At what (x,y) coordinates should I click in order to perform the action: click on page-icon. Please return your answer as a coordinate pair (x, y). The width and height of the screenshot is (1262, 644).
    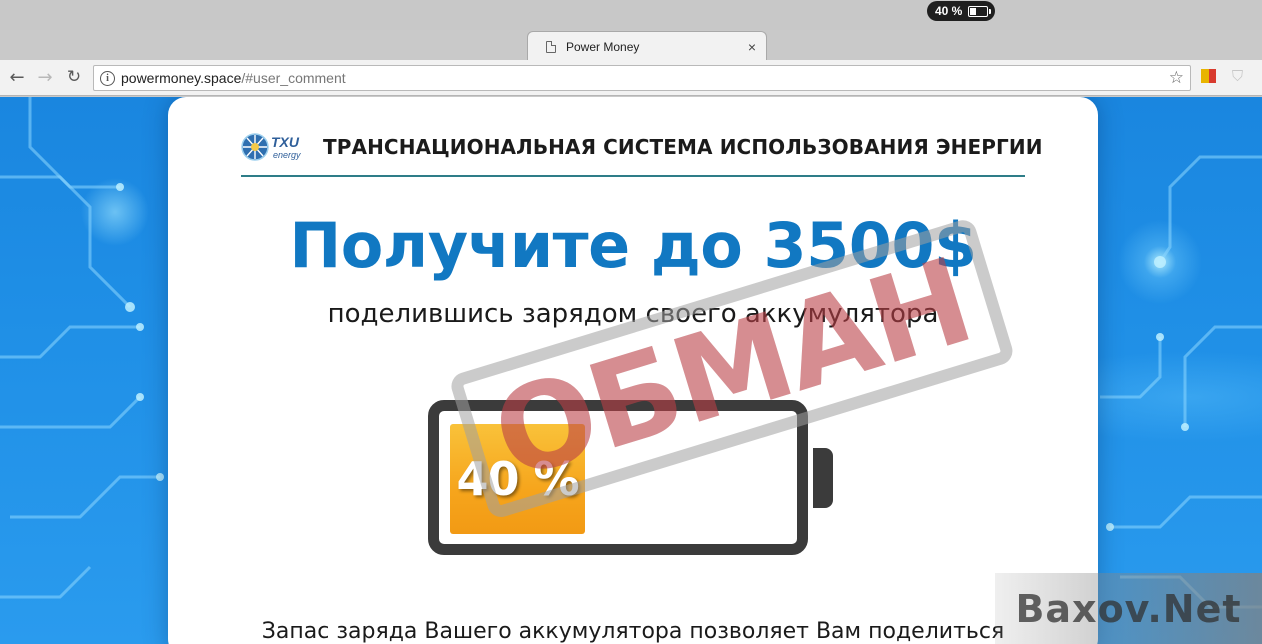
    Looking at the image, I should click on (551, 46).